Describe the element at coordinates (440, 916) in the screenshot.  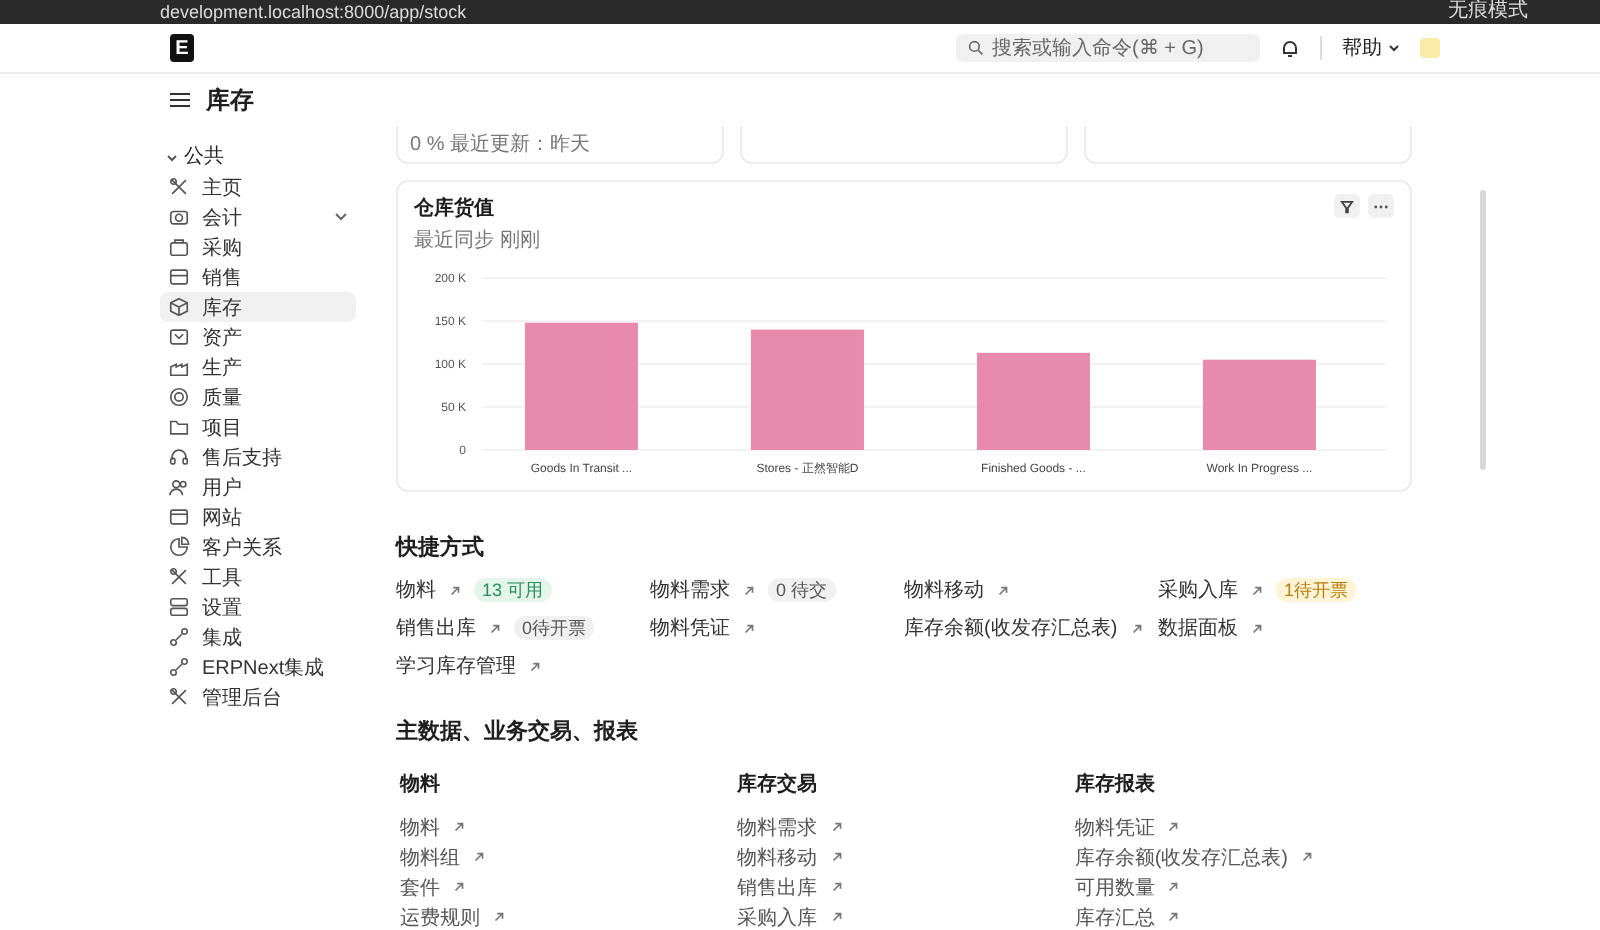
I see `report-link: 运费规则` at that location.